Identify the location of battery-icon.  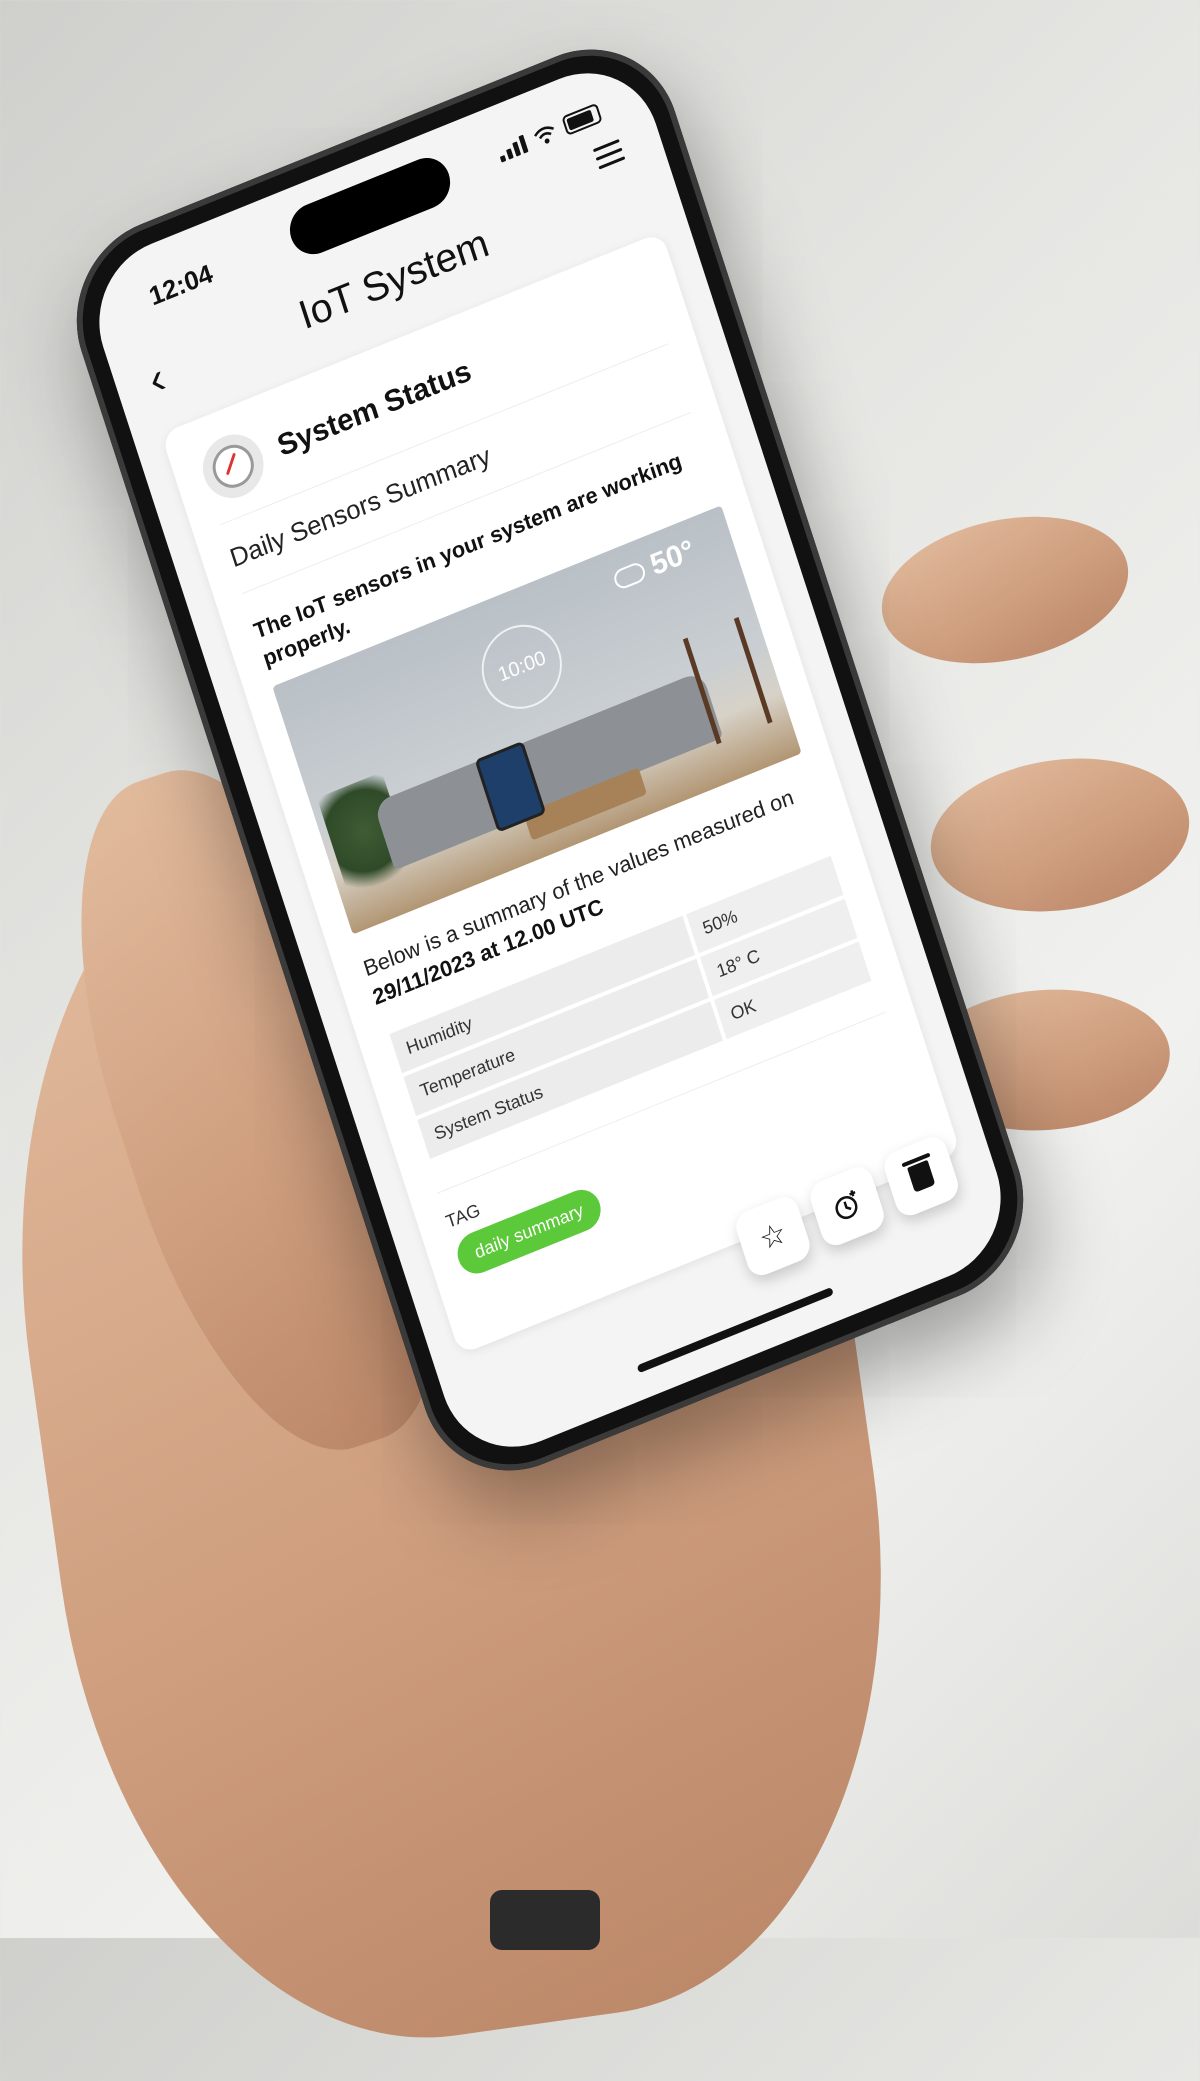
(582, 119).